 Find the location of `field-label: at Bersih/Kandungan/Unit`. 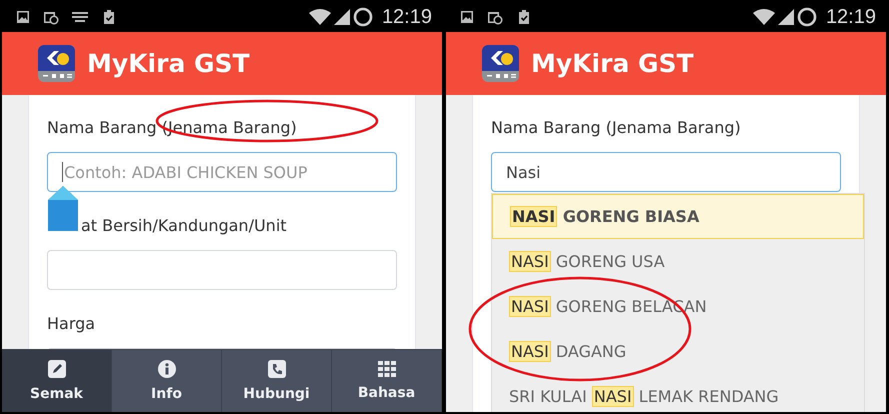

field-label: at Bersih/Kandungan/Unit is located at coordinates (184, 225).